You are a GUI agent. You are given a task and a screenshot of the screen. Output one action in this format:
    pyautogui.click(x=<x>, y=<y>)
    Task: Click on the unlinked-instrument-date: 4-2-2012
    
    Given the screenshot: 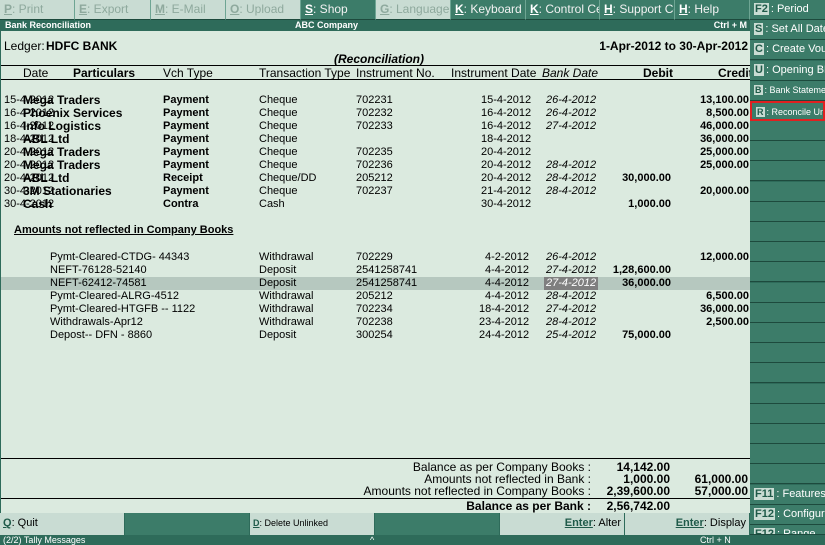 What is the action you would take?
    pyautogui.click(x=507, y=257)
    